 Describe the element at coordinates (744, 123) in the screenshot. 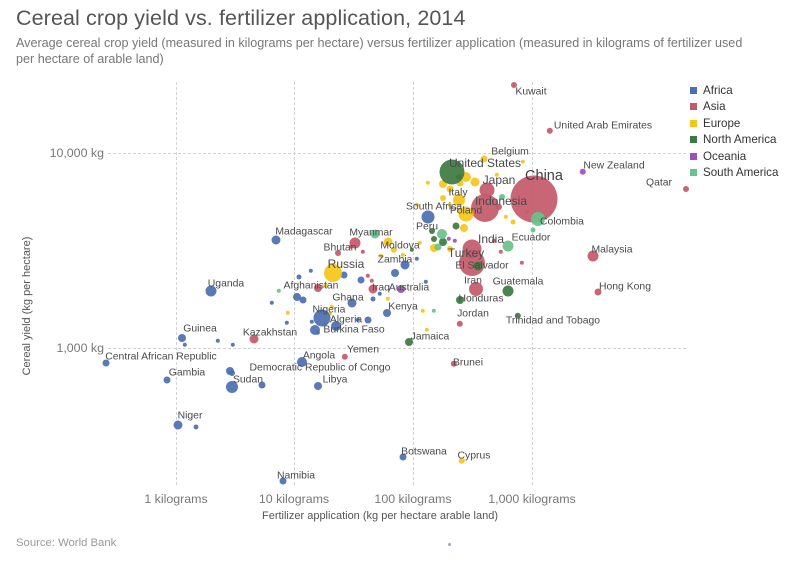

I see `legend-item-europe: Europe` at that location.